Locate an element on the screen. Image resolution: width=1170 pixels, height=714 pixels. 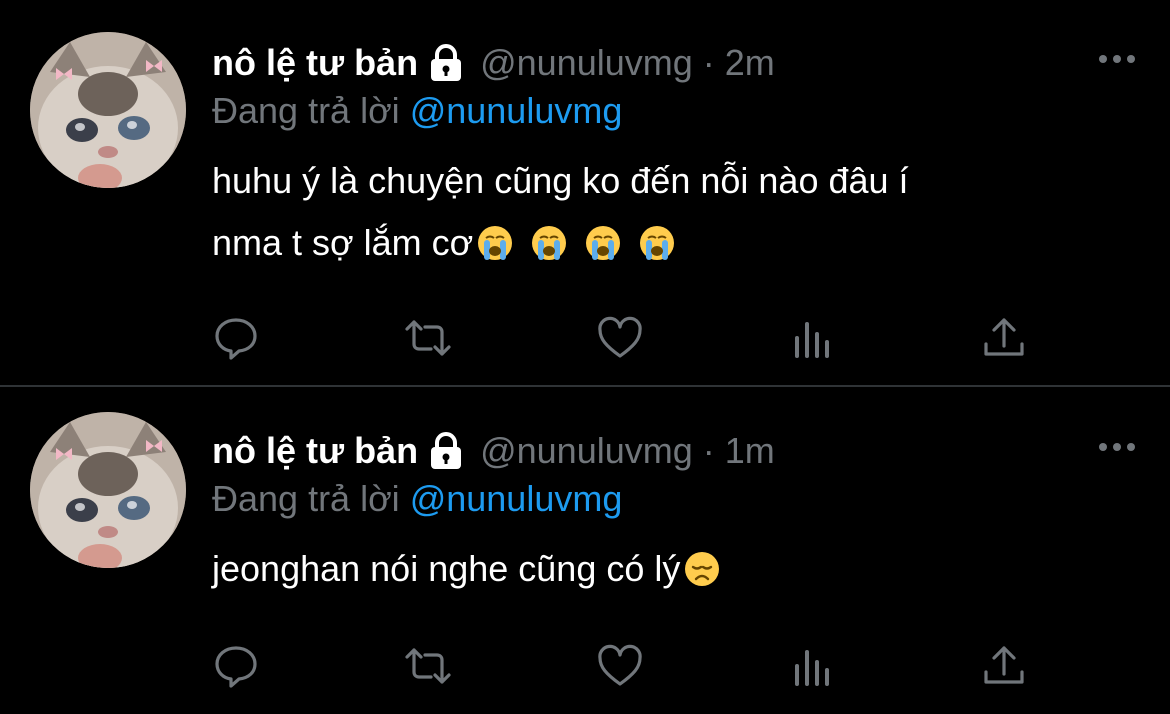
tweet-text: jeonghan nói nghe cũng có lý is located at coordinates (466, 569).